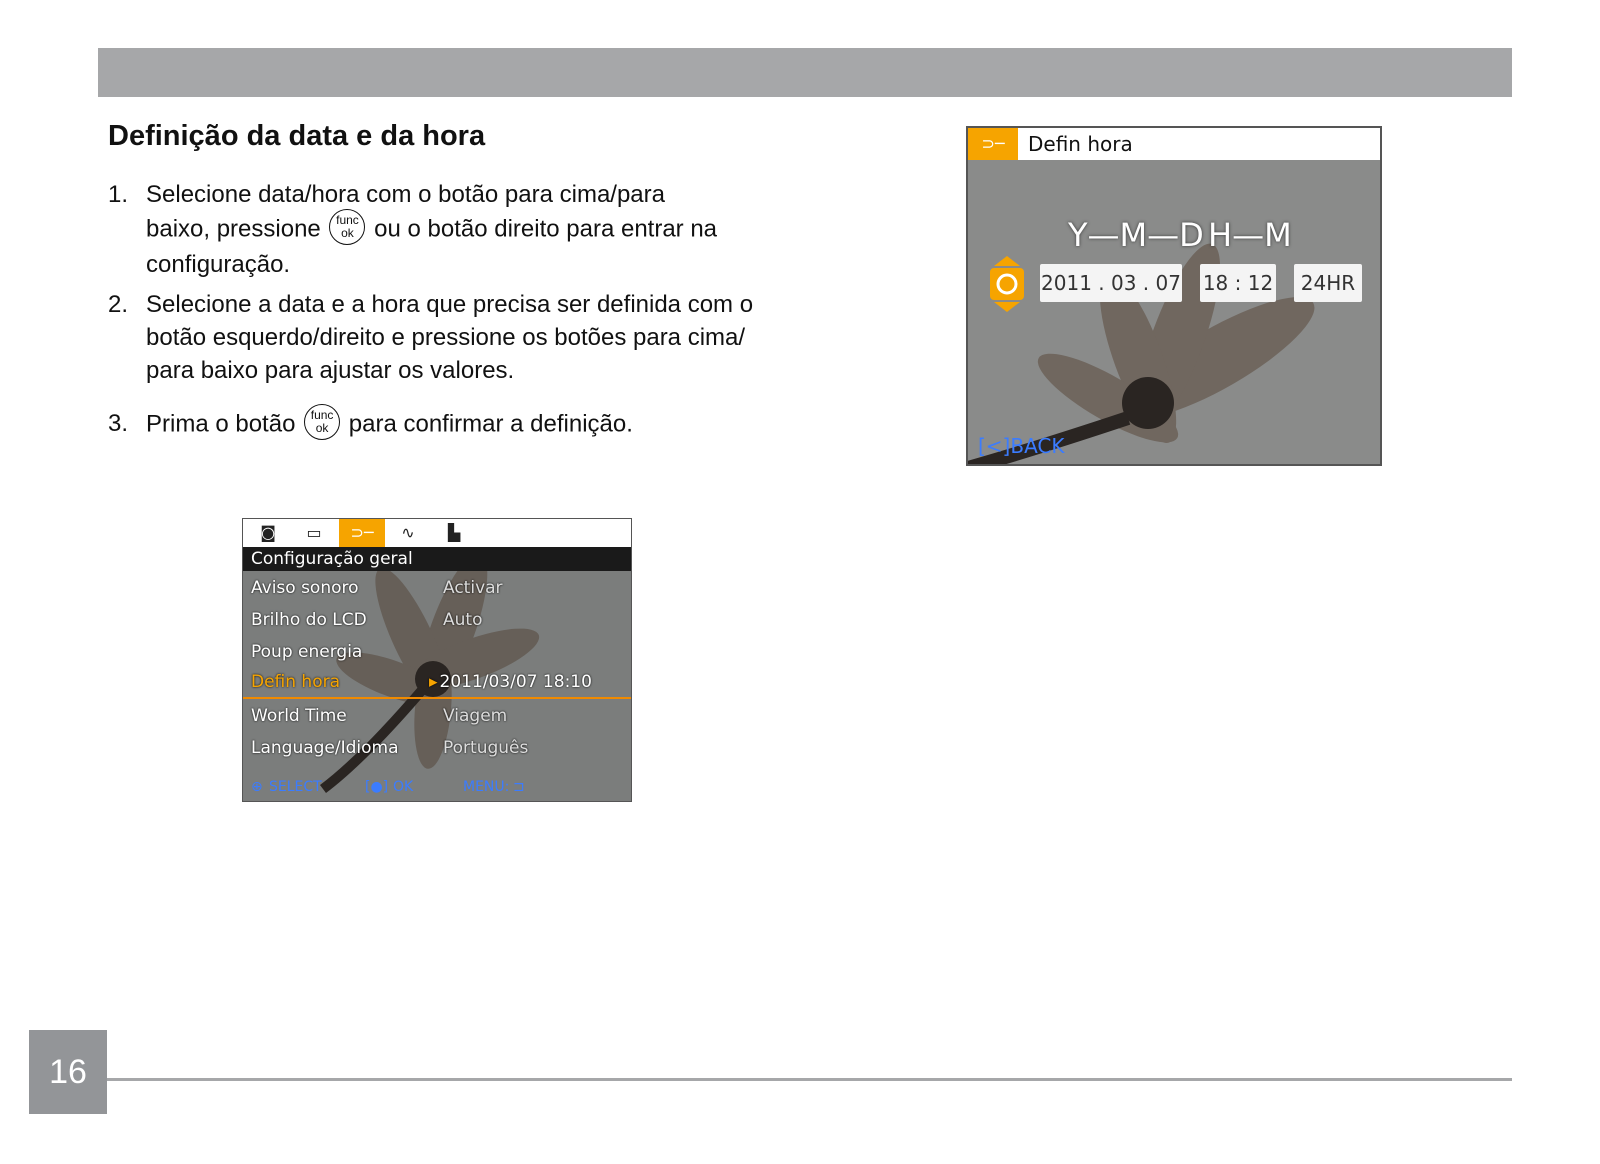  Describe the element at coordinates (475, 716) in the screenshot. I see `menu-row-value: Viagem` at that location.